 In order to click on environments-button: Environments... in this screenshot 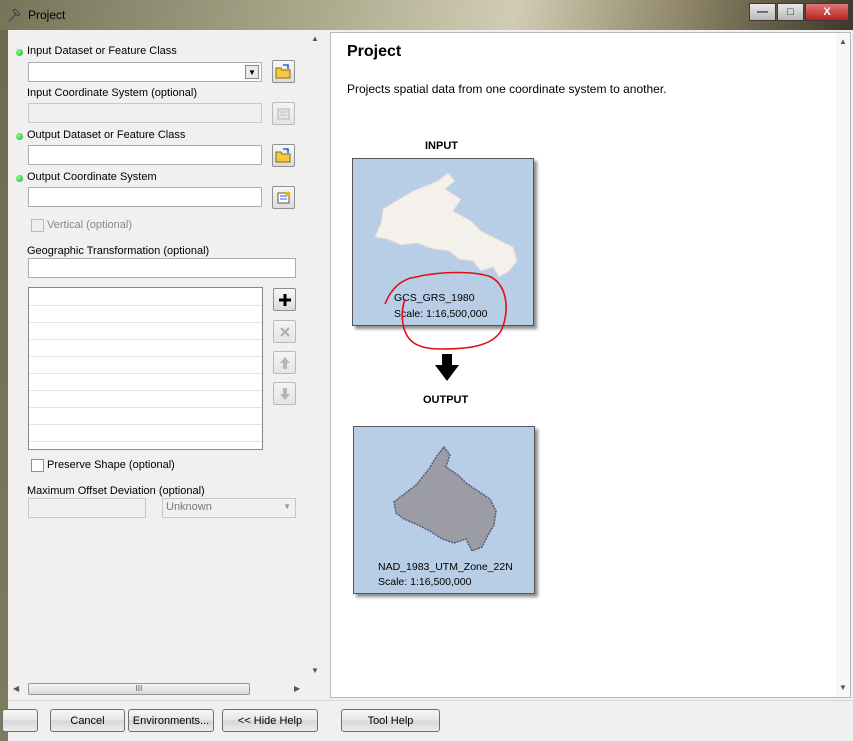, I will do `click(171, 720)`.